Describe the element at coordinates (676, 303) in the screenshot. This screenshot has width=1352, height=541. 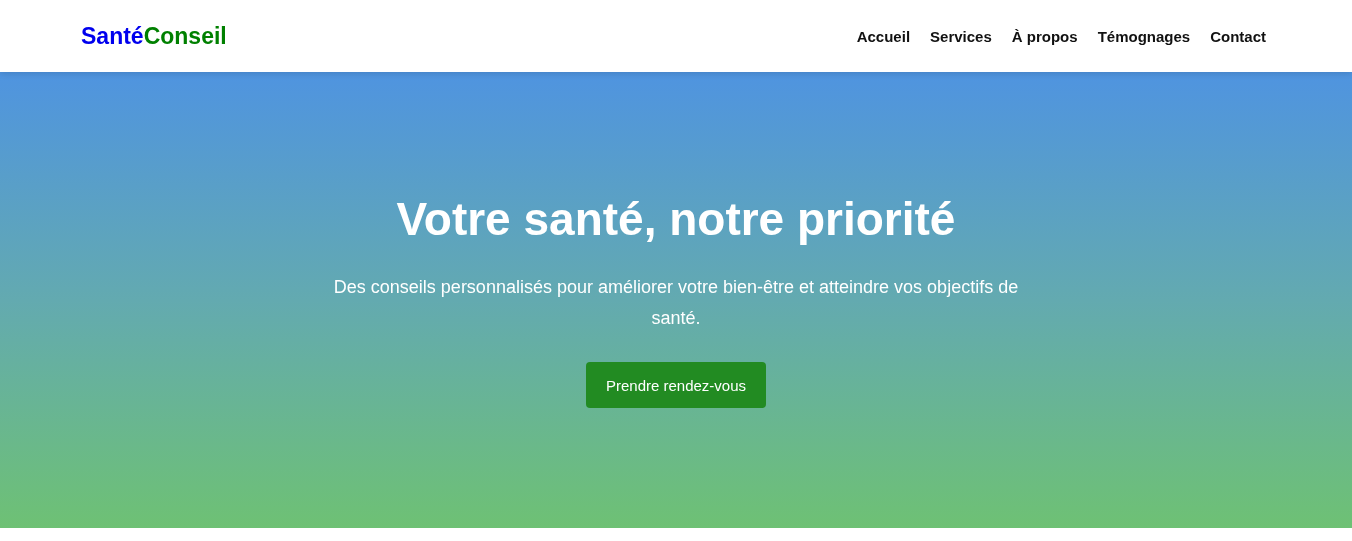
I see `hero-subtitle: Des conseils personnalisés pour améliorer votre bien-être et atteindre vos objectifs de santé.` at that location.